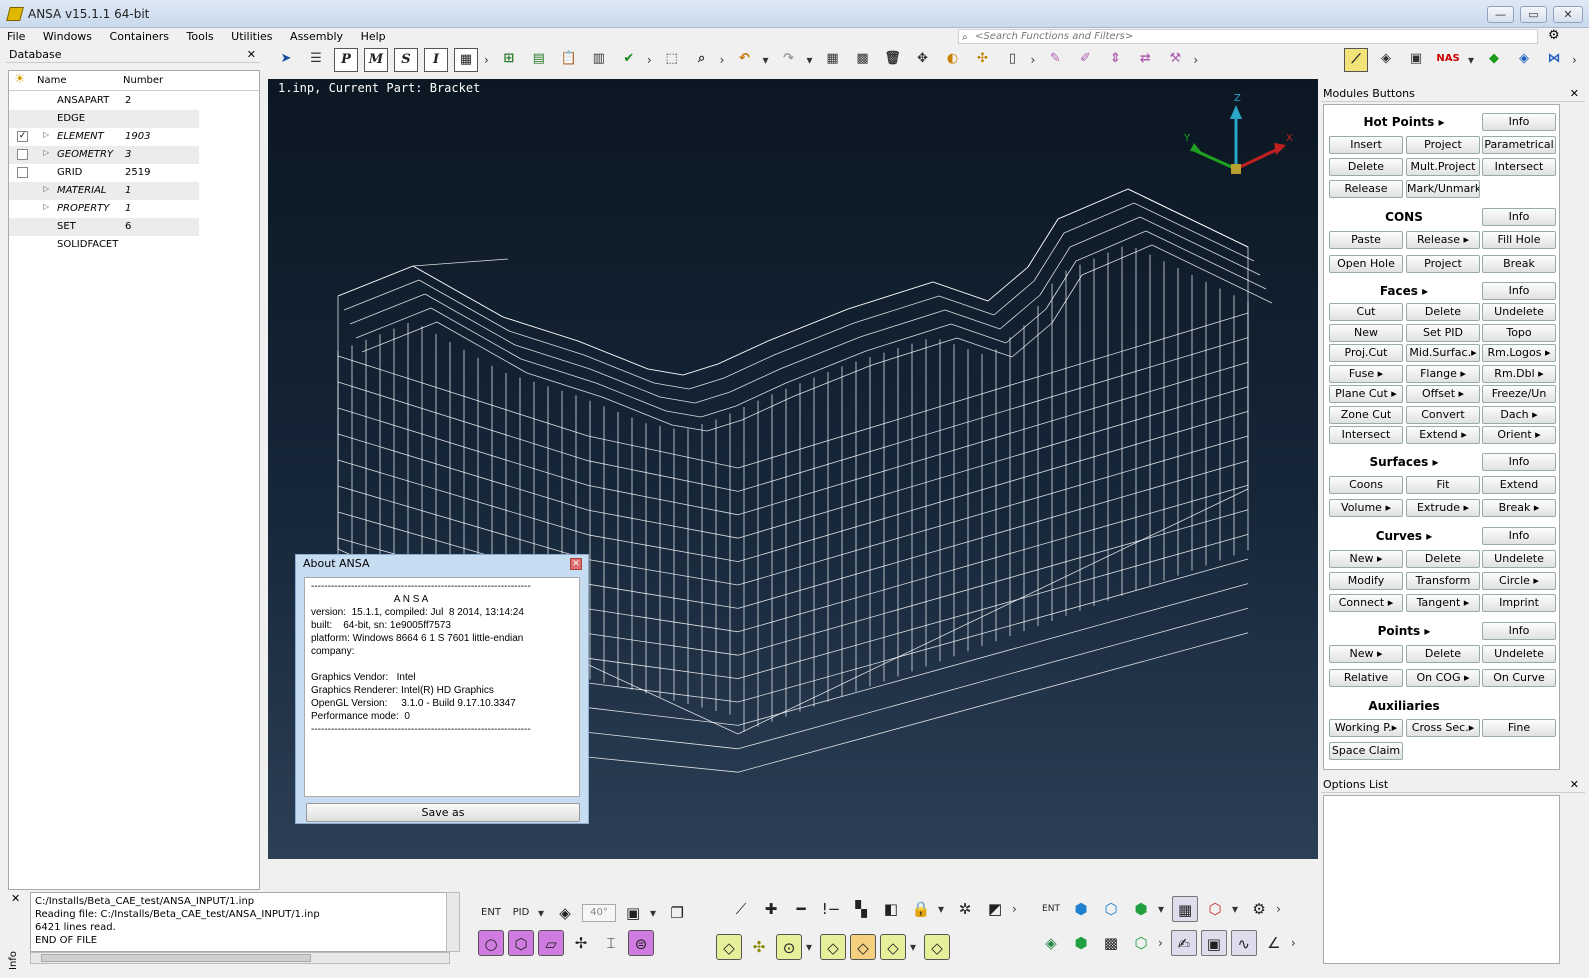 The height and width of the screenshot is (978, 1589). I want to click on overlap-icon: ◧, so click(891, 909).